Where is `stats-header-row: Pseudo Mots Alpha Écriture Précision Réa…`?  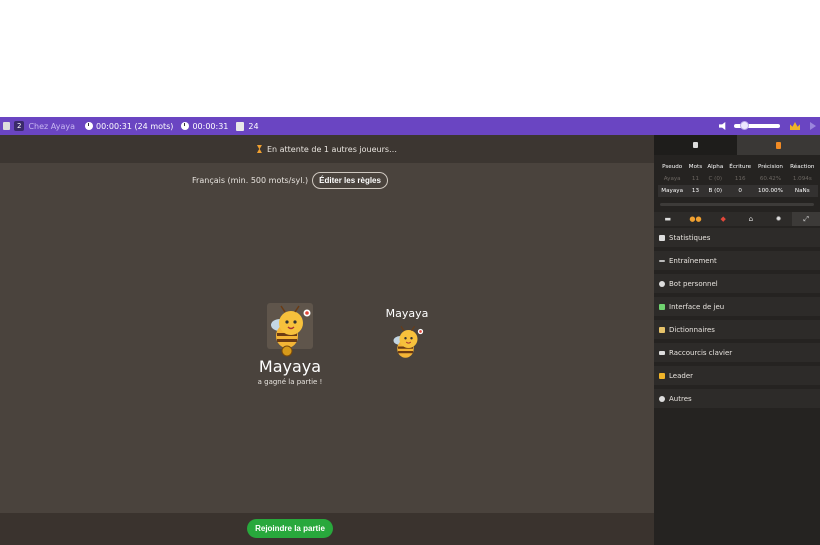
stats-header-row: Pseudo Mots Alpha Écriture Précision Réa… is located at coordinates (738, 167).